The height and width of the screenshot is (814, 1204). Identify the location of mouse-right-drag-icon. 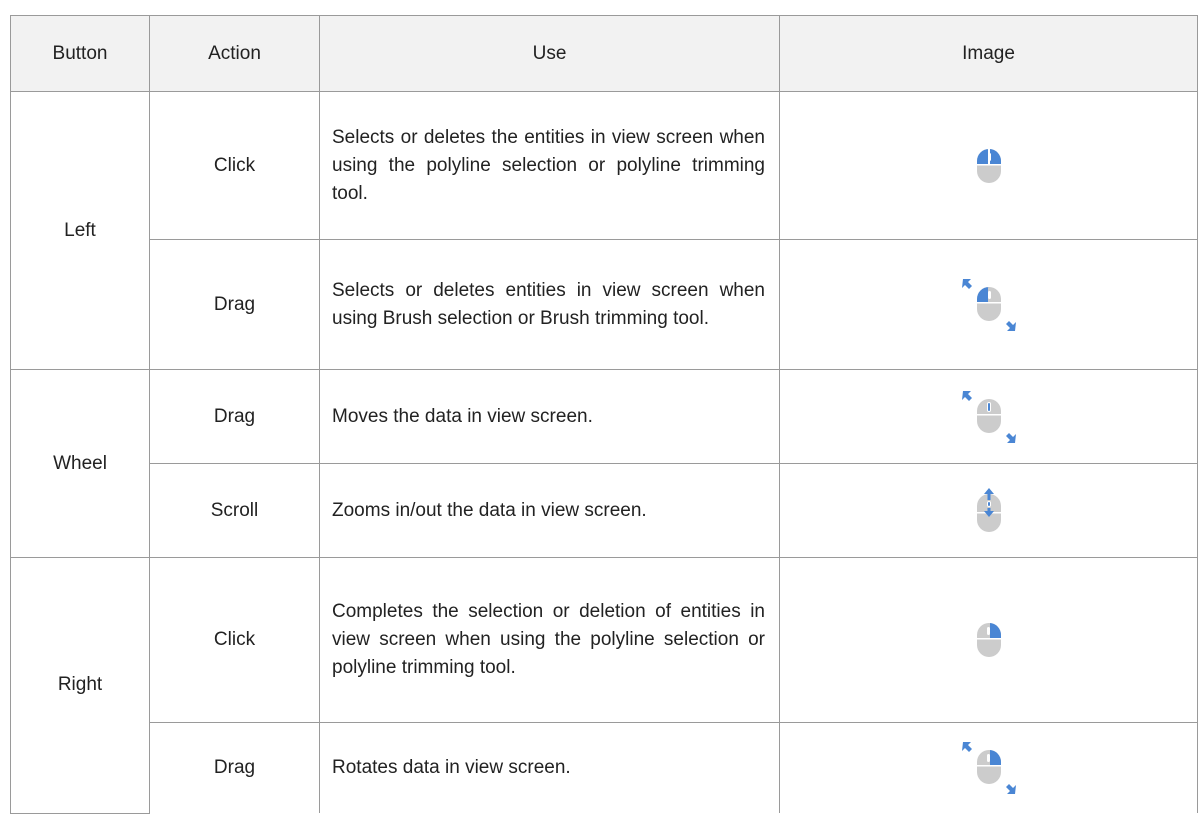
(988, 768).